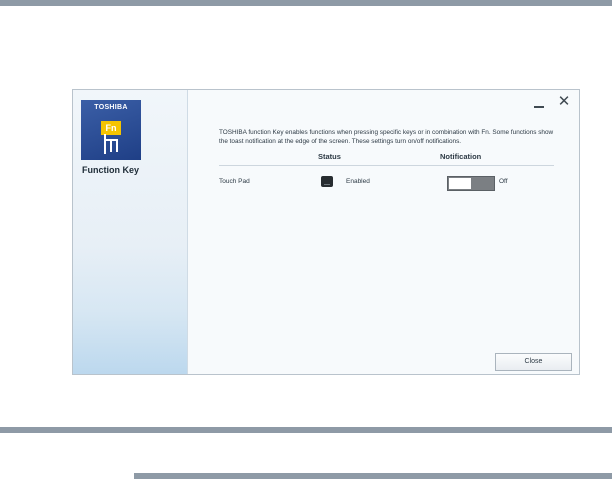 This screenshot has height=488, width=612. I want to click on header-divider, so click(386, 165).